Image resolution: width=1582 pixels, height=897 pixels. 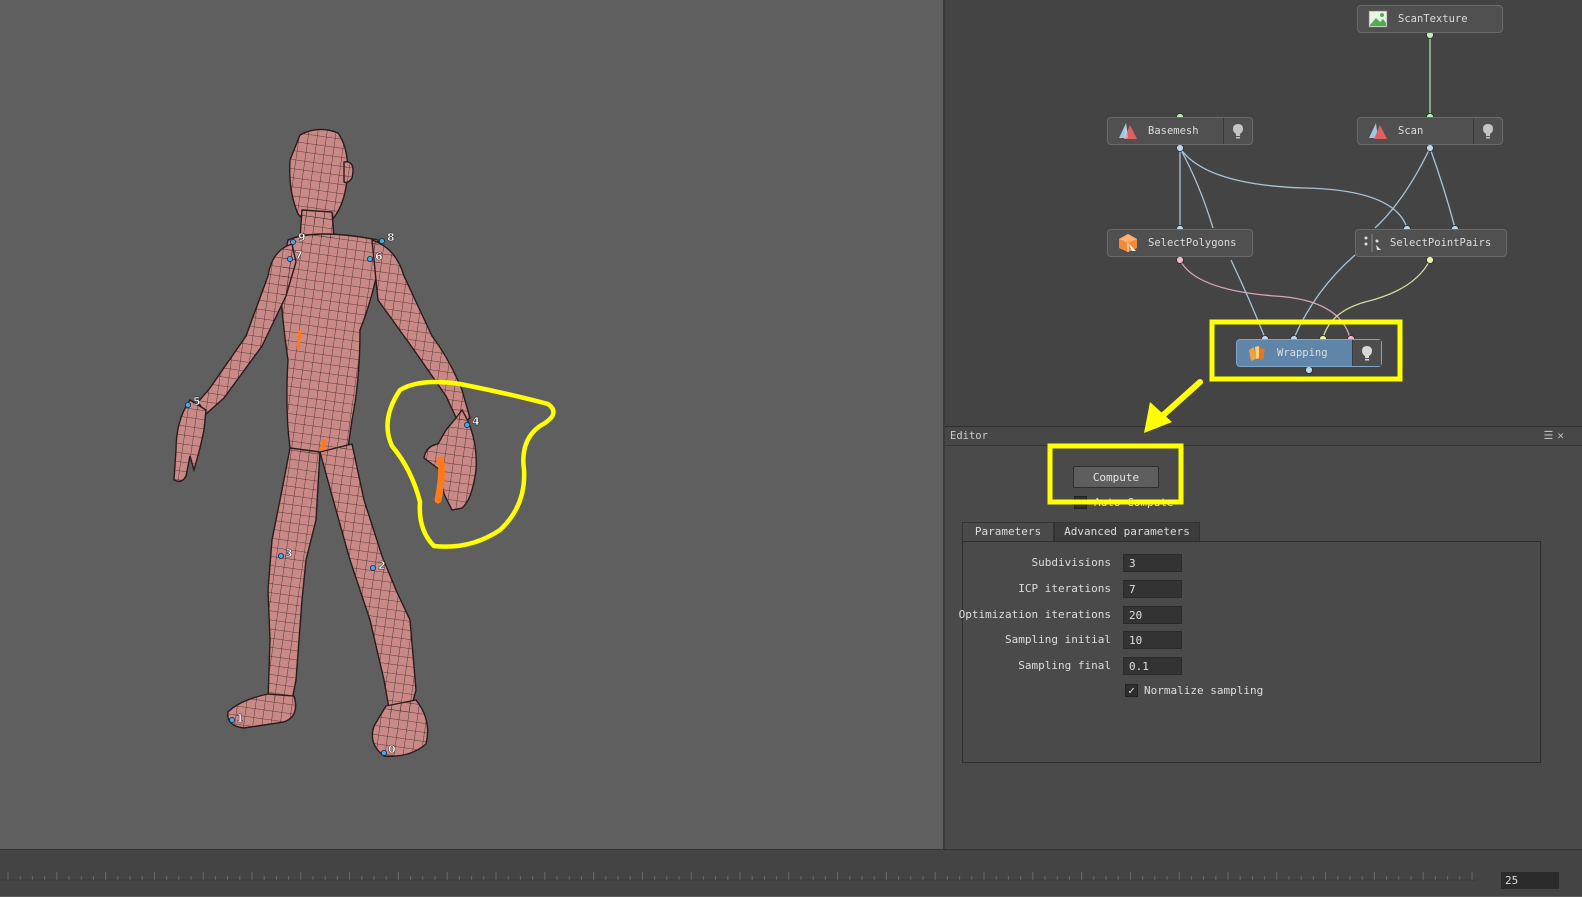 What do you see at coordinates (1080, 502) in the screenshot?
I see `auto-compute-checkbox` at bounding box center [1080, 502].